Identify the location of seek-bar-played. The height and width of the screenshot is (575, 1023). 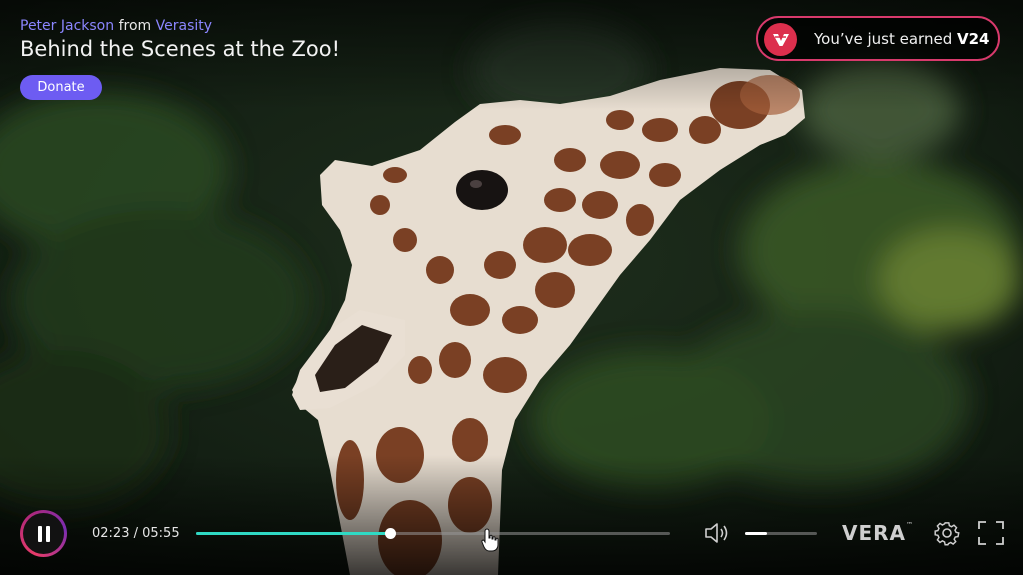
(293, 533).